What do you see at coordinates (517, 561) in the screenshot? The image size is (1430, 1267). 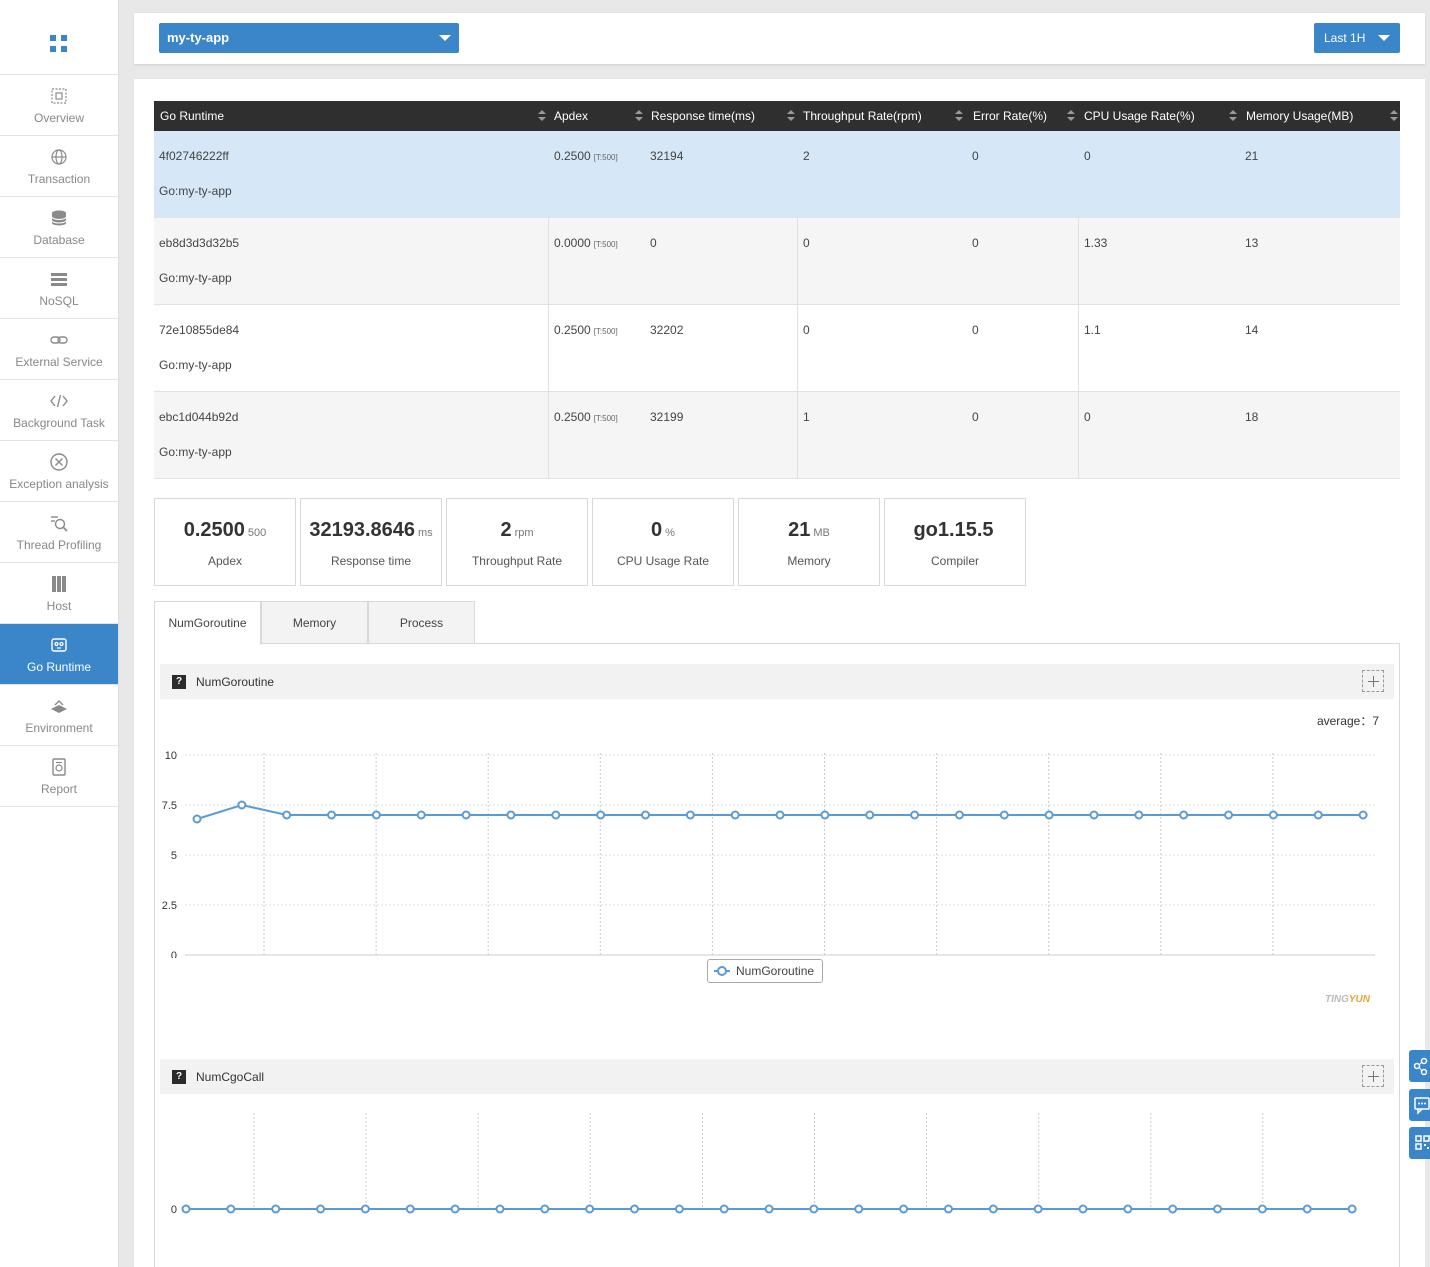 I see `card-label: Throughput Rate` at bounding box center [517, 561].